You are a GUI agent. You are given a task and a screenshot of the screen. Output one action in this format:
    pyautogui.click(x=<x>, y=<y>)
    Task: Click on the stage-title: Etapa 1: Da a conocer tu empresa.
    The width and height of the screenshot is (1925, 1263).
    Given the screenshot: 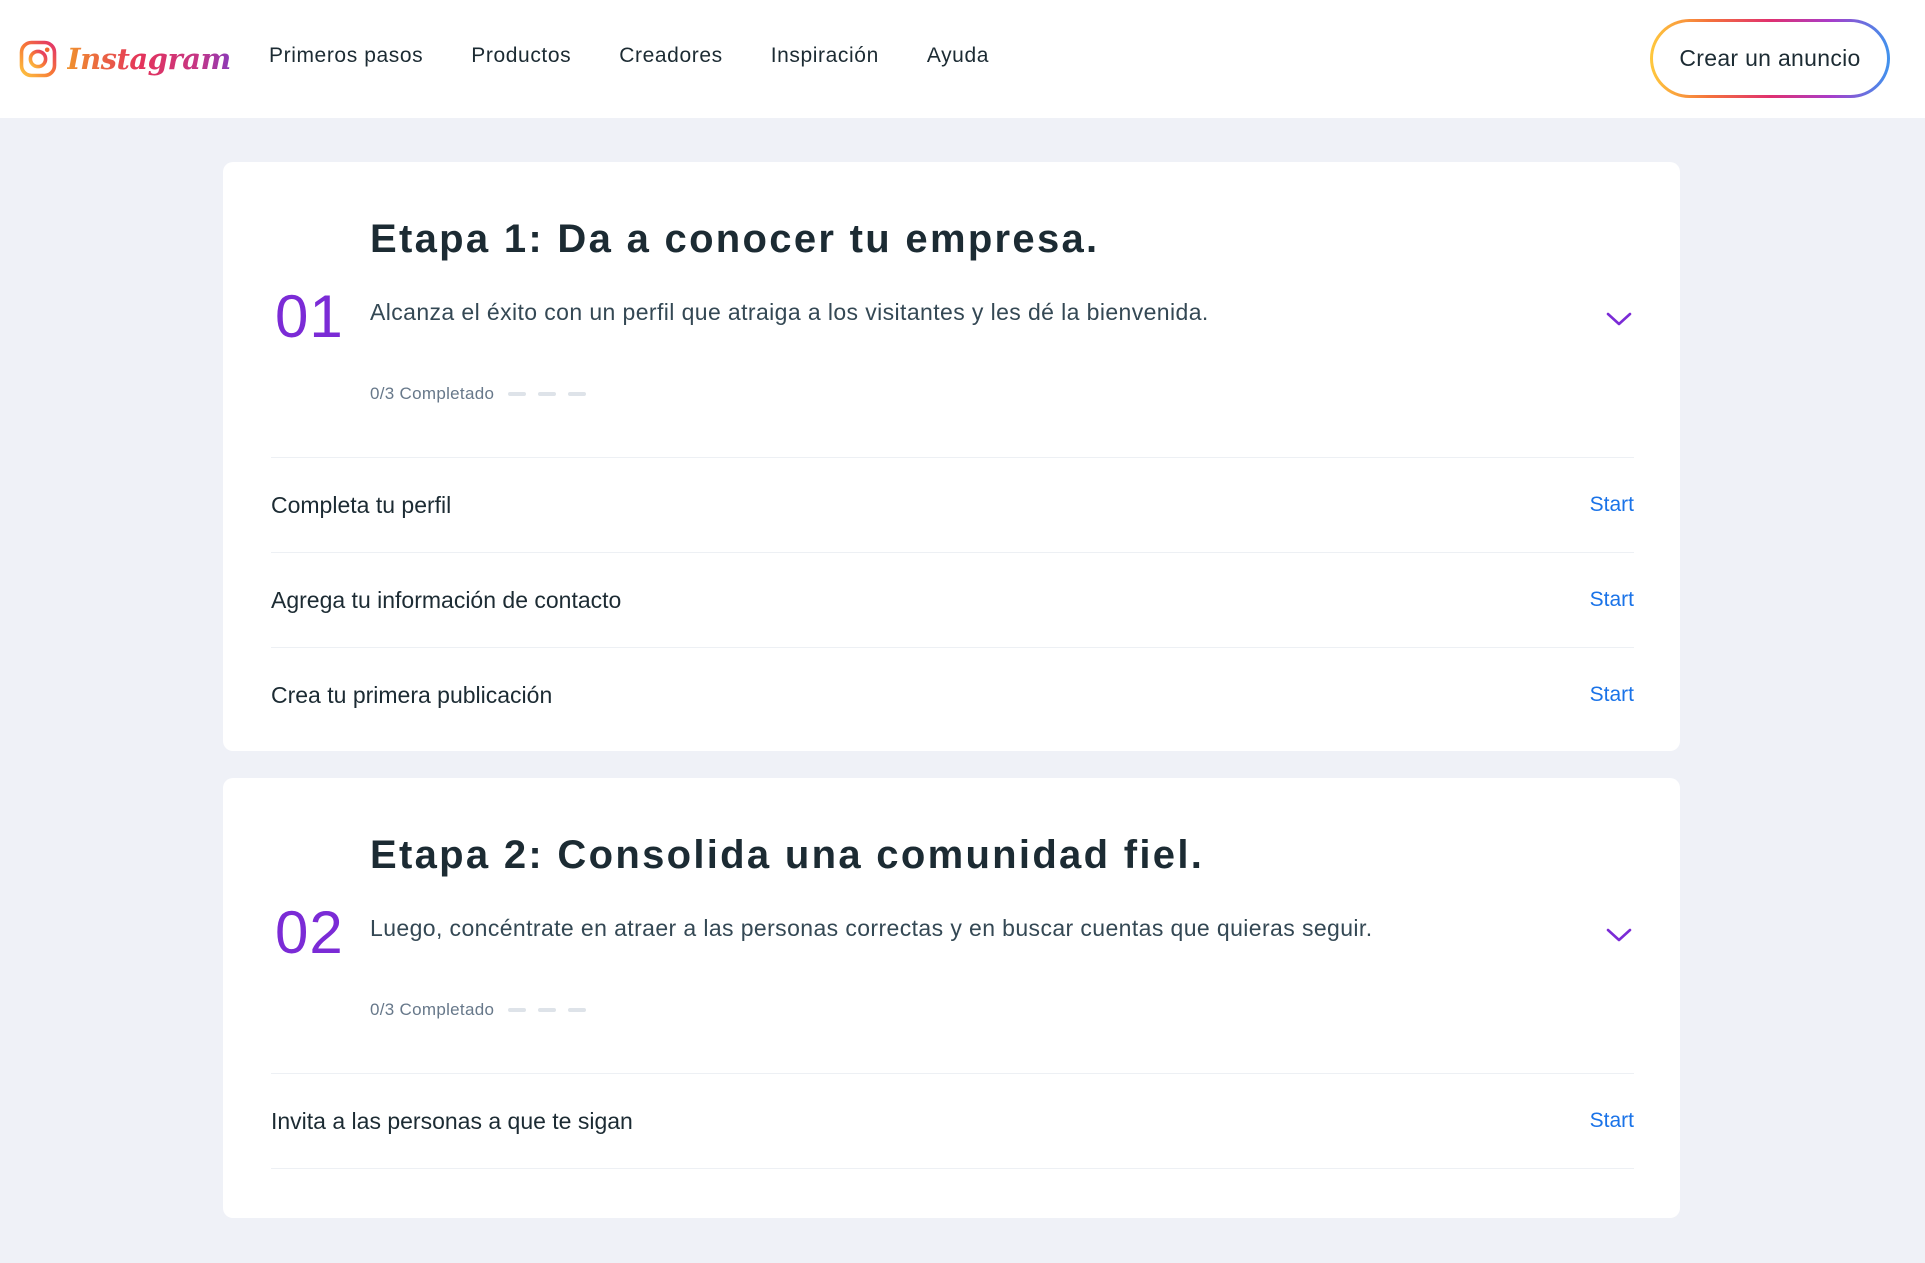 What is the action you would take?
    pyautogui.click(x=735, y=239)
    